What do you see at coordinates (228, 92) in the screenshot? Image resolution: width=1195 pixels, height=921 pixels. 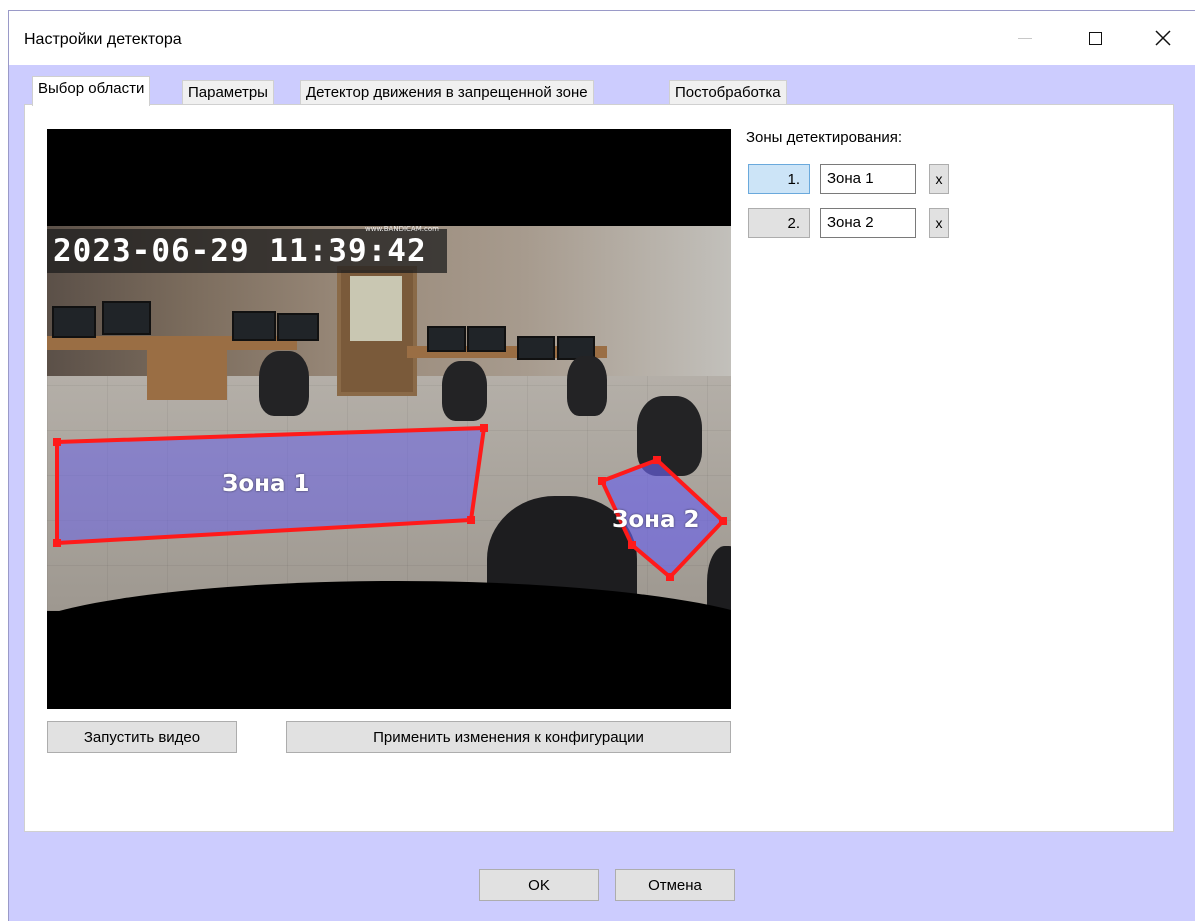 I see `tab-parameters: Параметры` at bounding box center [228, 92].